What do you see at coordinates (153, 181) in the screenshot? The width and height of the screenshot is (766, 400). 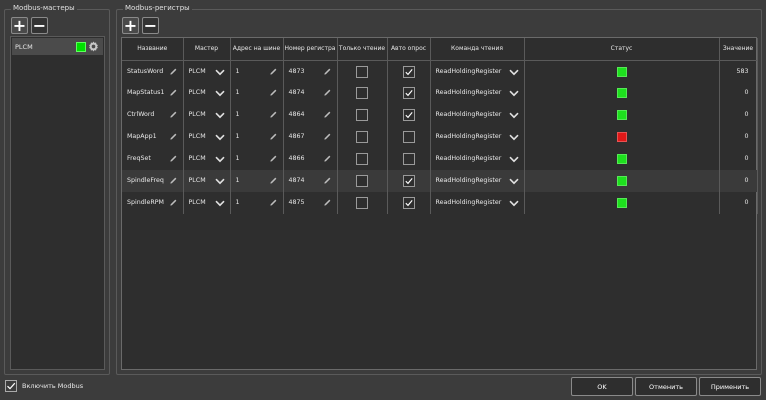 I see `cell-name: SpindleFreq` at bounding box center [153, 181].